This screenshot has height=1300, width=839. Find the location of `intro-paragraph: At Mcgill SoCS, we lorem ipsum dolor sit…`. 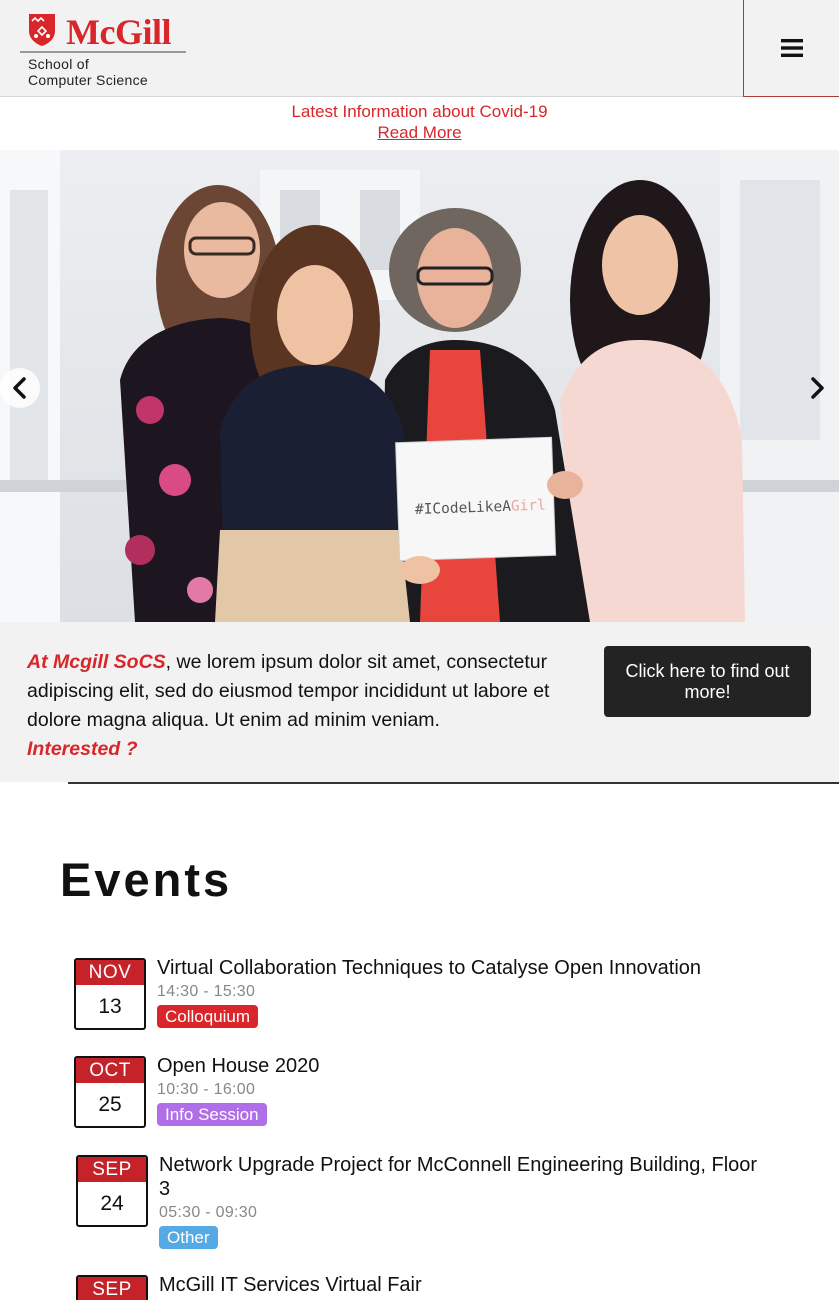

intro-paragraph: At Mcgill SoCS, we lorem ipsum dolor sit… is located at coordinates (309, 706).